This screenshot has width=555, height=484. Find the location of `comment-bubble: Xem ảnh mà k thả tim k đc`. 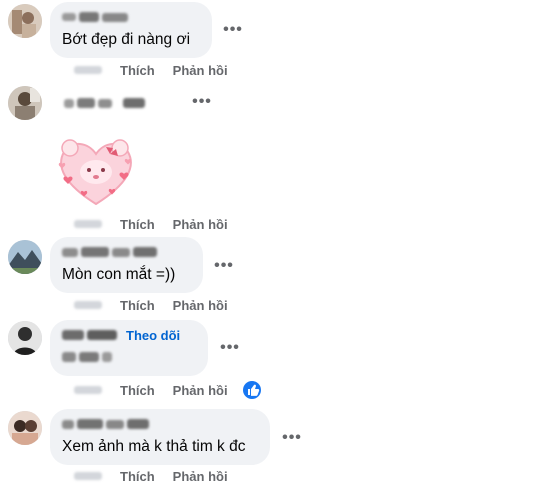

comment-bubble: Xem ảnh mà k thả tim k đc is located at coordinates (160, 437).